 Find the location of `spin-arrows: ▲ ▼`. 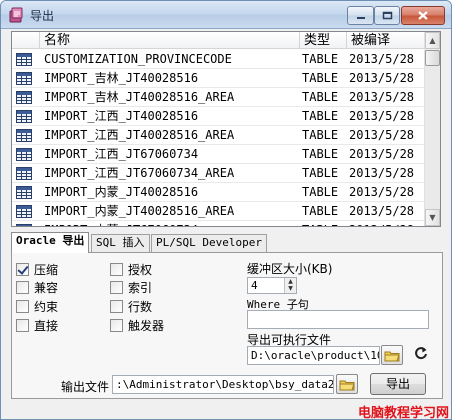

spin-arrows: ▲ ▼ is located at coordinates (290, 285).